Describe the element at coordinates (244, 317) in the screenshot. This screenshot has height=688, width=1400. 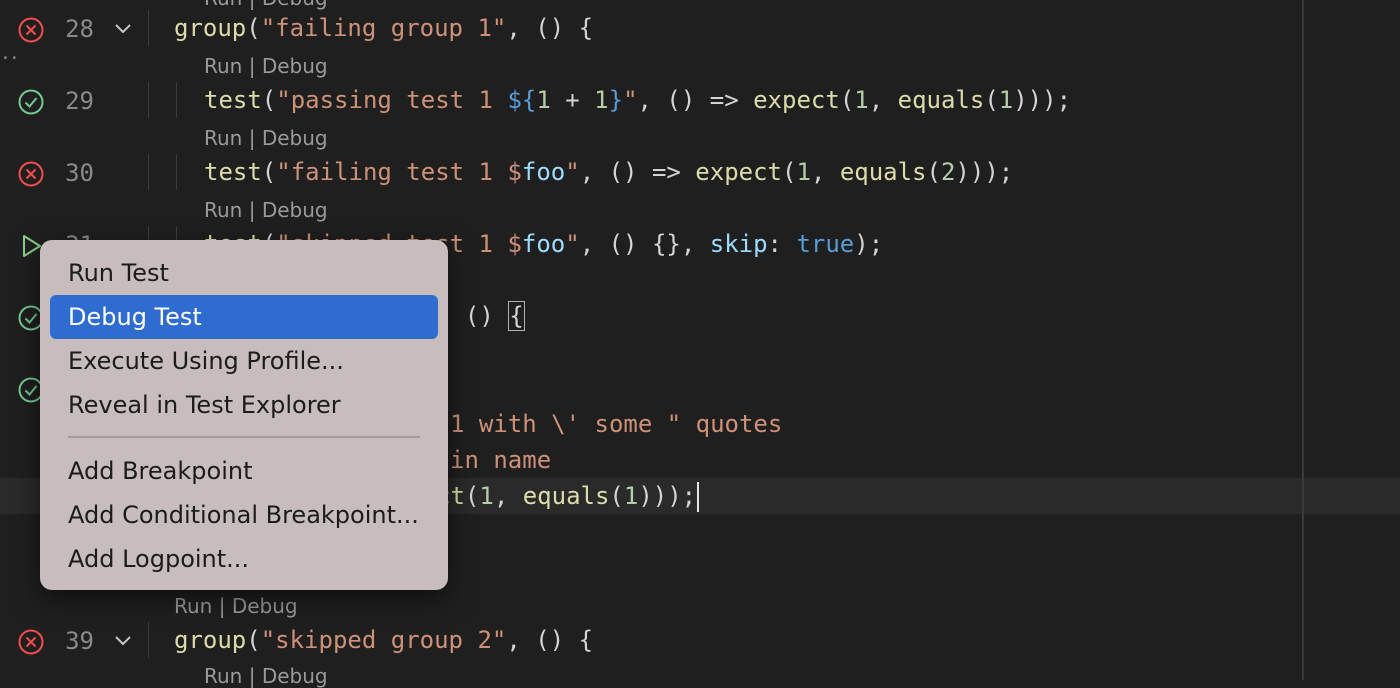
I see `menu-item-debug-test: Debug Test` at that location.